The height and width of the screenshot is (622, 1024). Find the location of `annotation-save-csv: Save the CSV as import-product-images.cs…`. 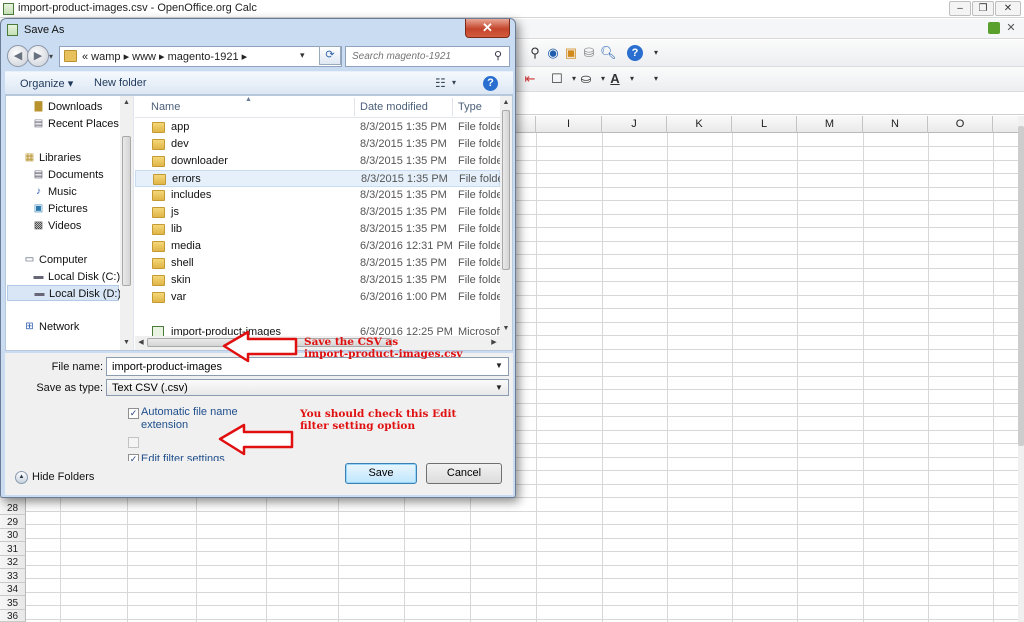

annotation-save-csv: Save the CSV as import-product-images.cs… is located at coordinates (383, 348).